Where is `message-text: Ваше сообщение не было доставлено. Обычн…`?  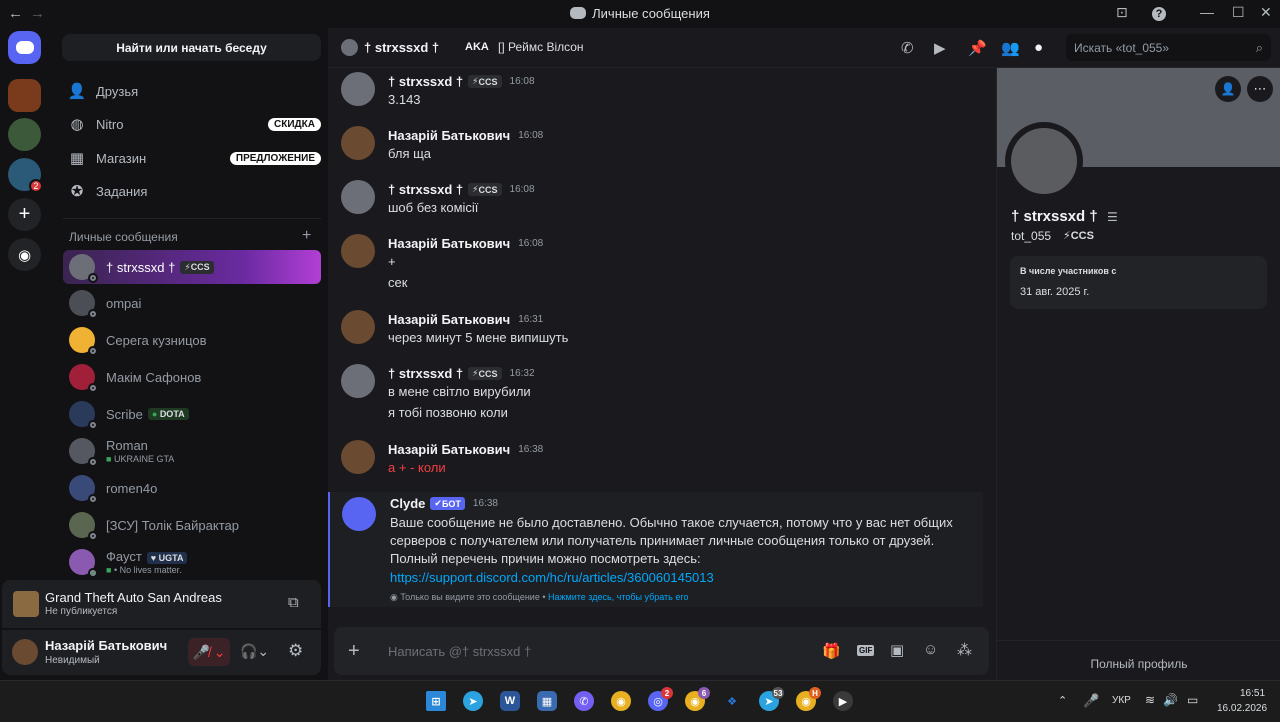
message-text: Ваше сообщение не было доставлено. Обычн… is located at coordinates (671, 522).